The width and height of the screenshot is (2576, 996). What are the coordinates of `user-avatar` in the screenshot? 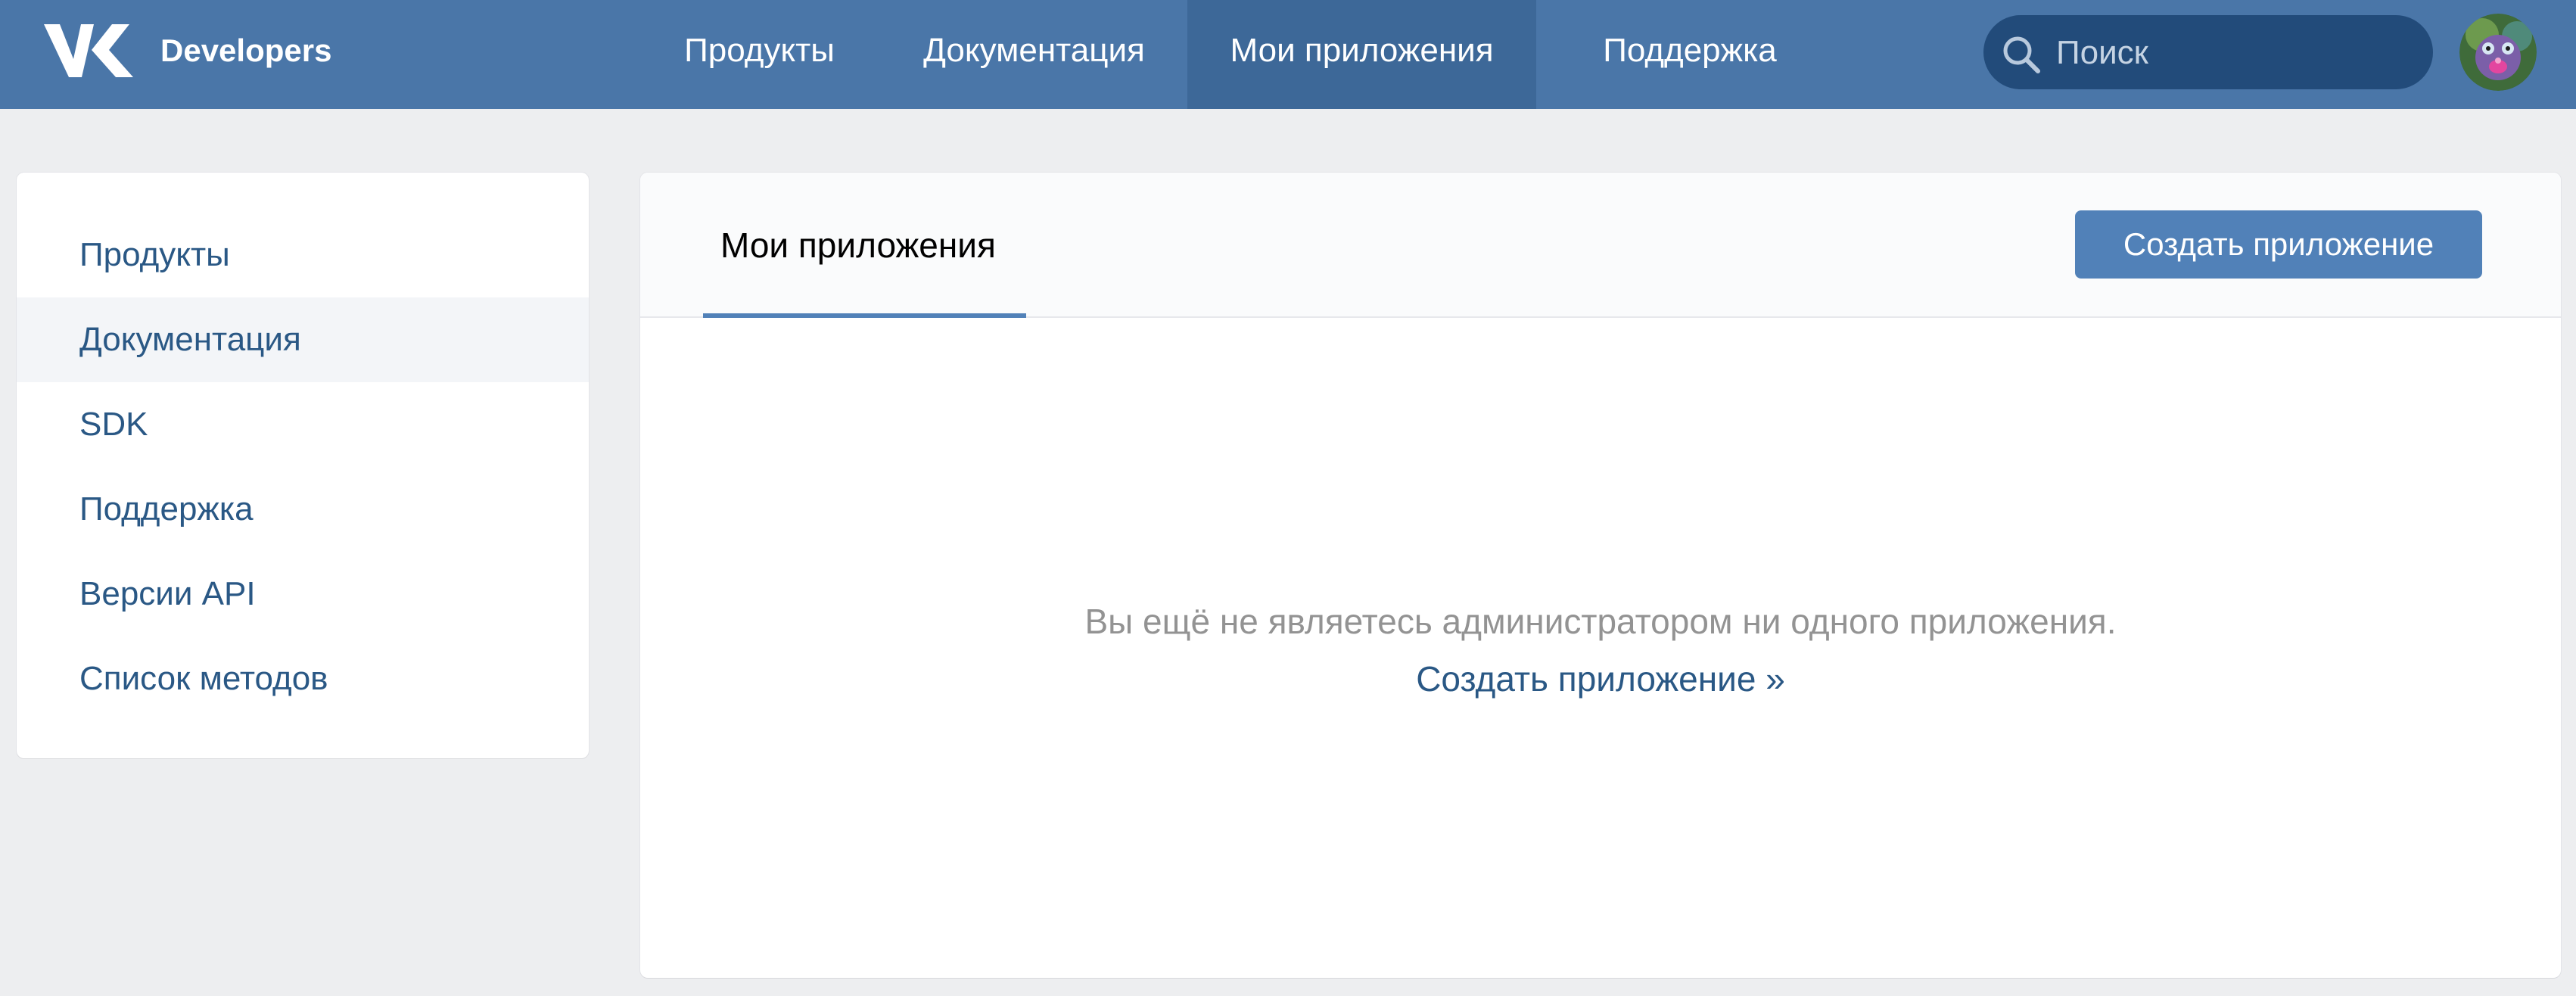 It's located at (2498, 52).